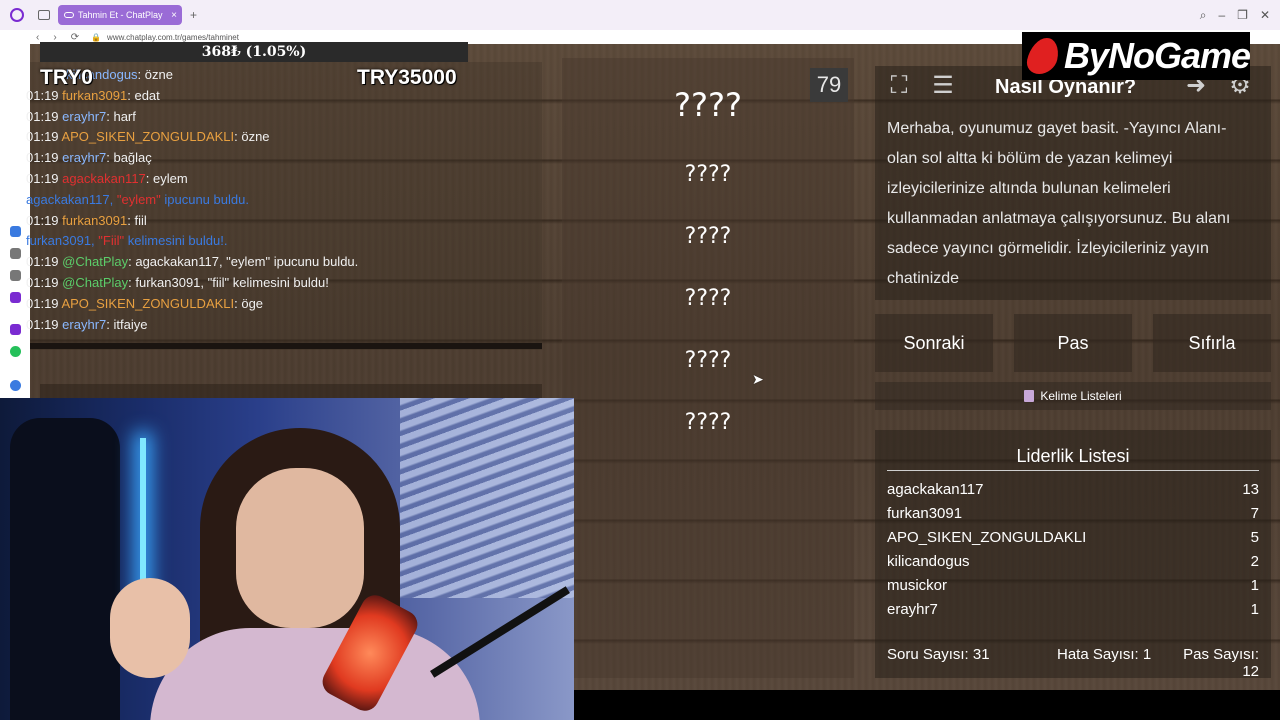  I want to click on leaderboard-row: erayhr7 1, so click(1073, 612).